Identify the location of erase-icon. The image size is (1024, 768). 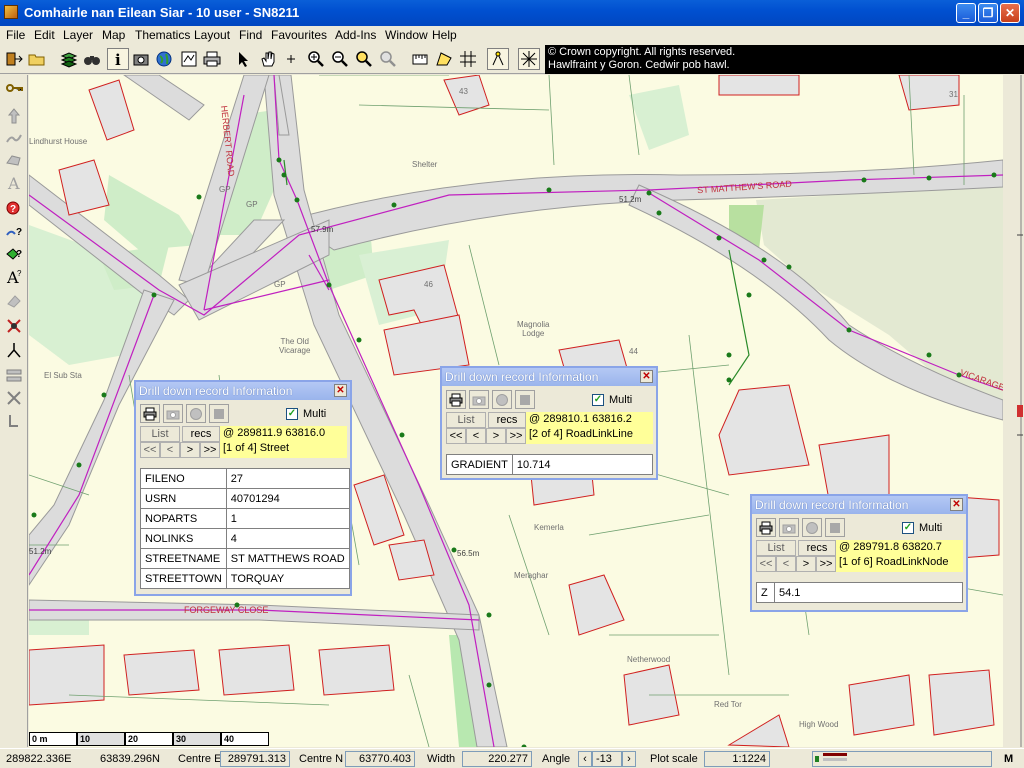
(14, 300).